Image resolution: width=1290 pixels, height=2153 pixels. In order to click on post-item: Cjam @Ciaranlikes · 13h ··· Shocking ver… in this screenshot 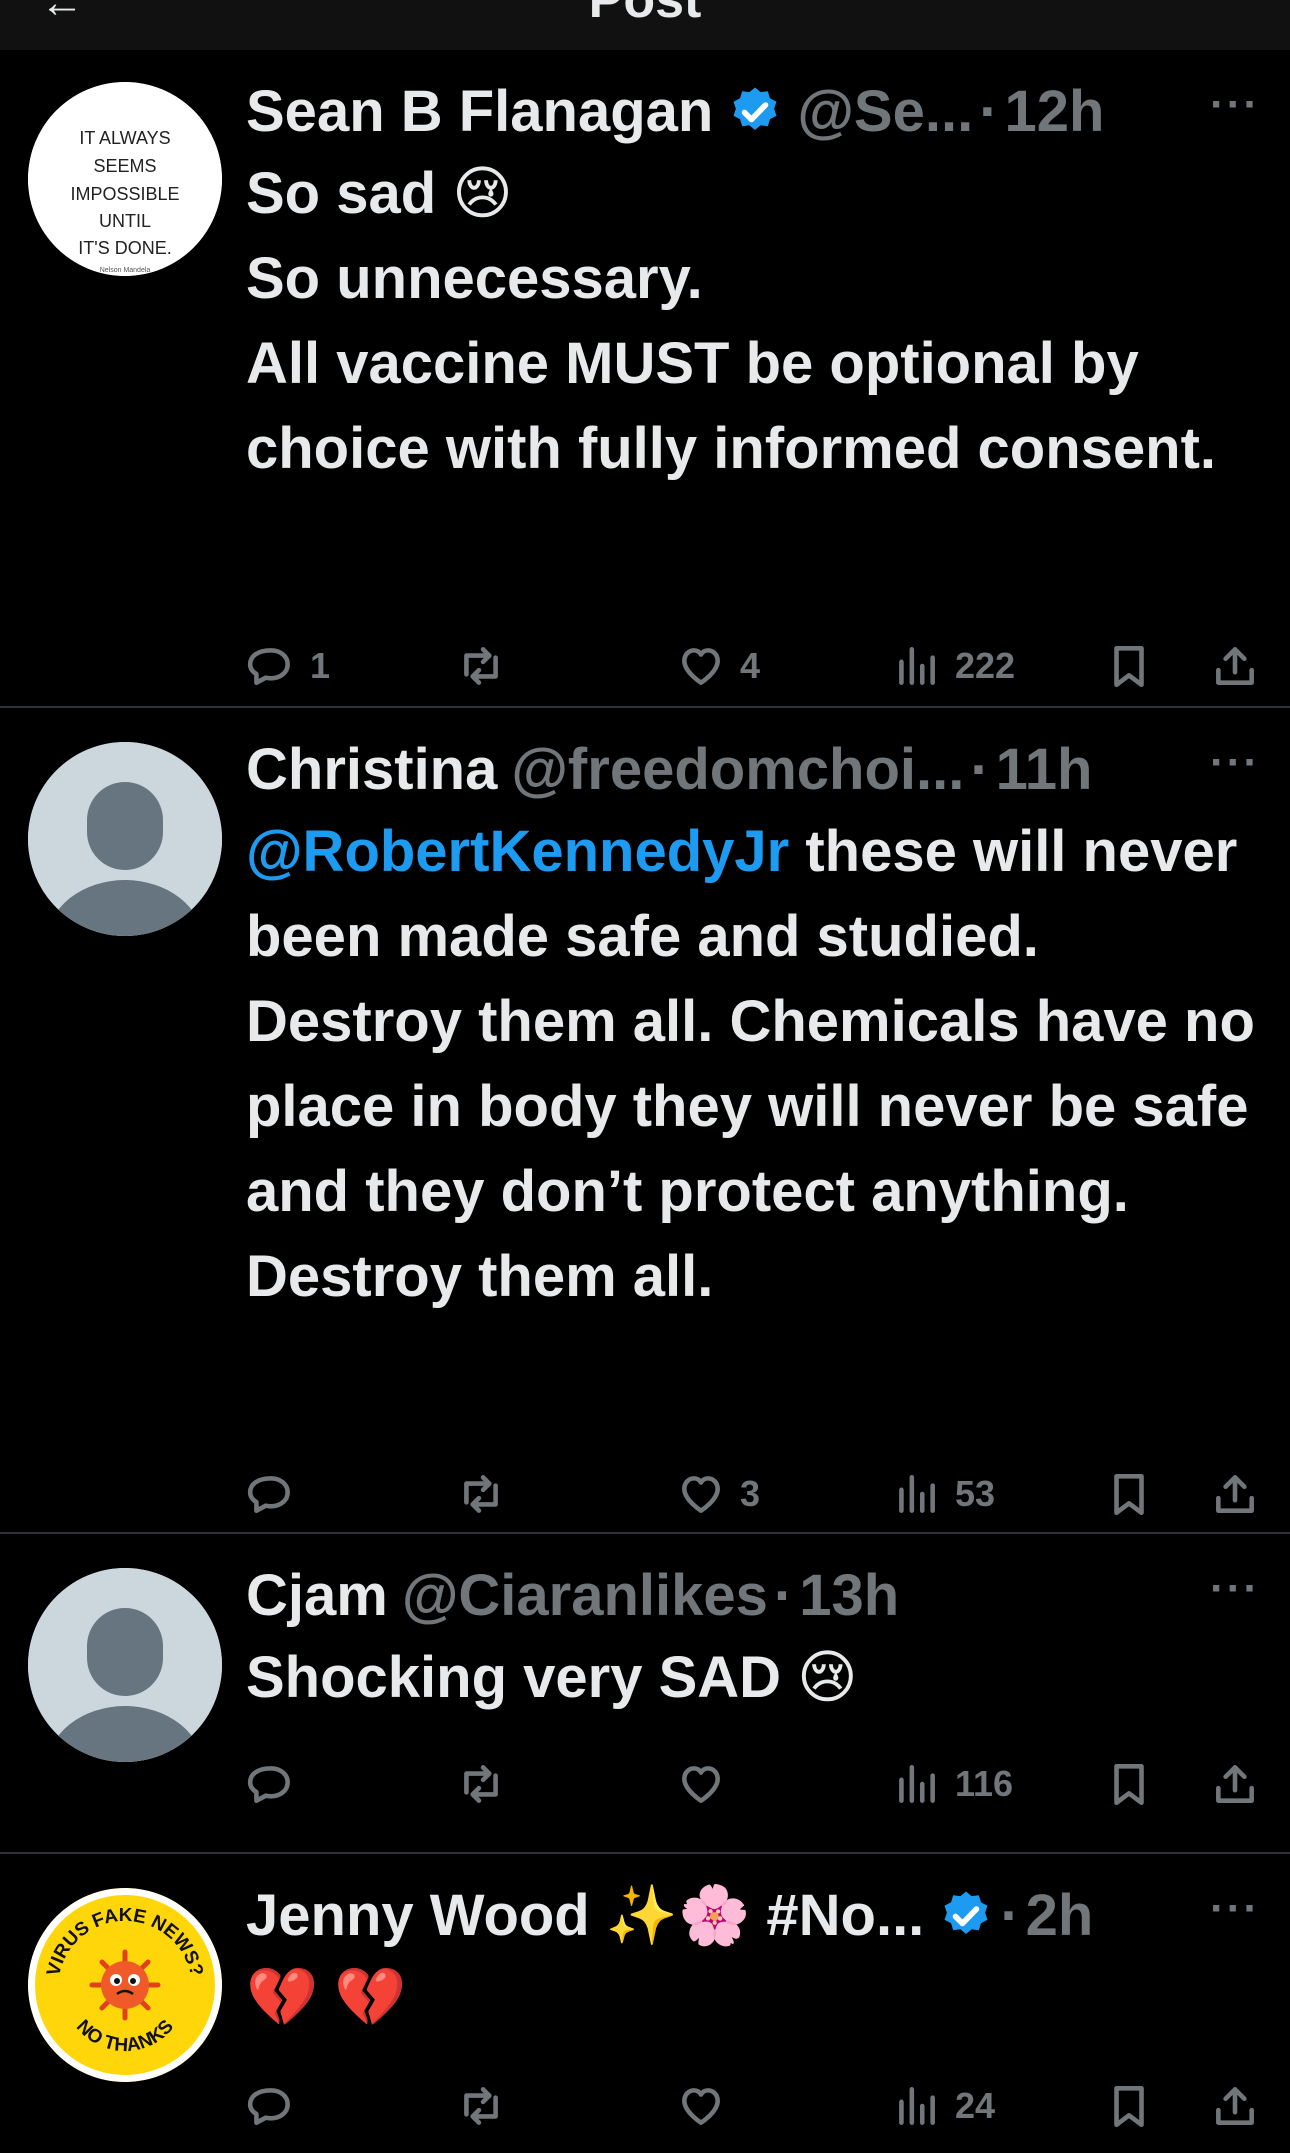, I will do `click(645, 1694)`.